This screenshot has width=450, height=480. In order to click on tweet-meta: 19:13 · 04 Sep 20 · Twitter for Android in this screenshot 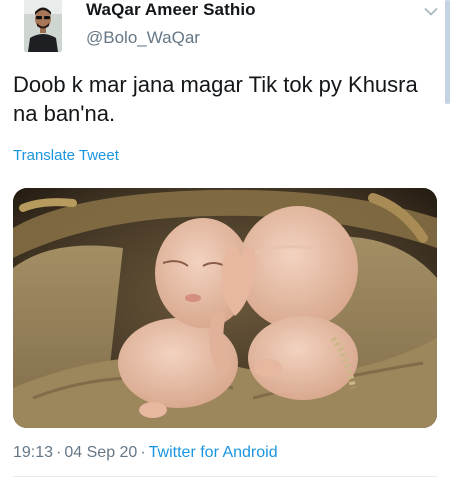, I will do `click(145, 453)`.